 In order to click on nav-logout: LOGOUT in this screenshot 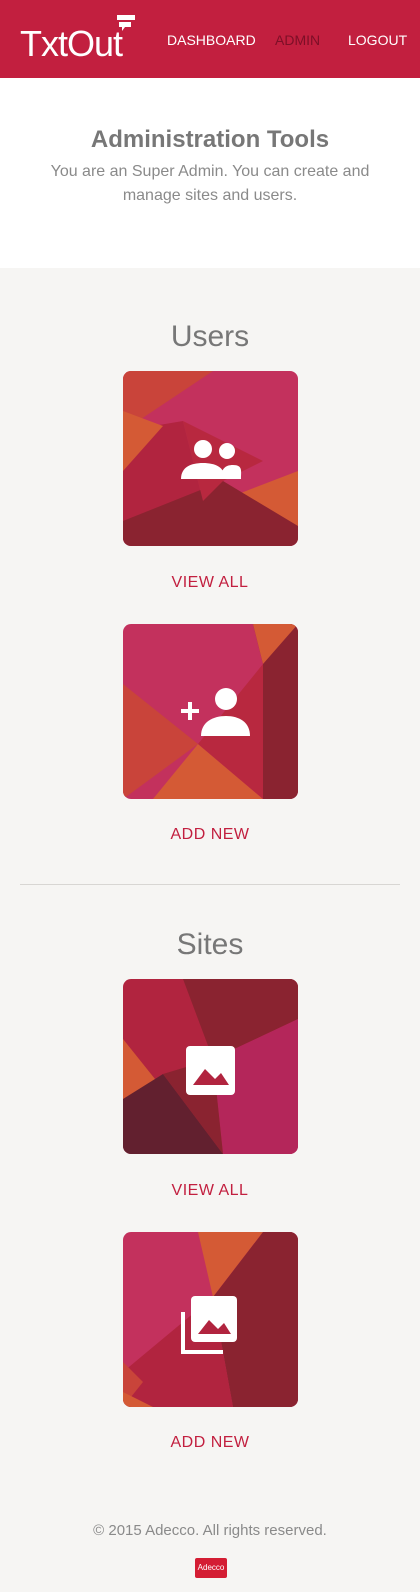, I will do `click(377, 40)`.